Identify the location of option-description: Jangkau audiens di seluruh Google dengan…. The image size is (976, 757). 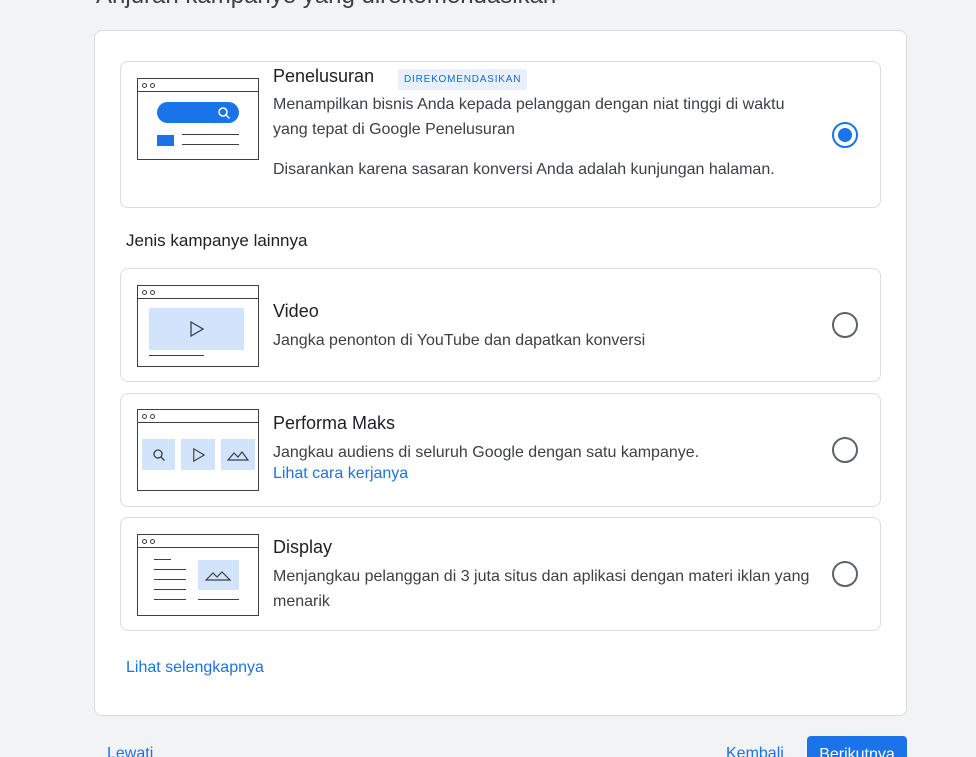
(486, 452).